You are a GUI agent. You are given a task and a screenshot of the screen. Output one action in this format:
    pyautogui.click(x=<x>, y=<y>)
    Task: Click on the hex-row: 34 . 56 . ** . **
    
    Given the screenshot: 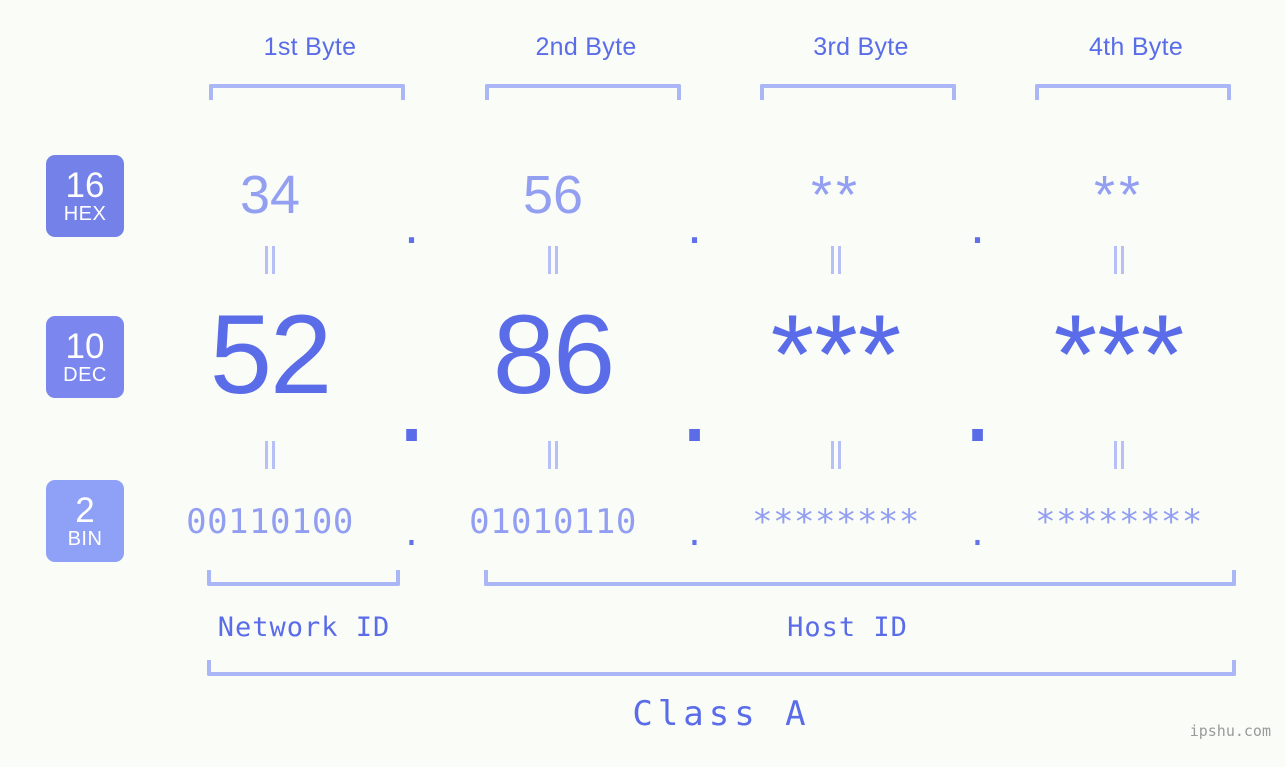 What is the action you would take?
    pyautogui.click(x=717, y=200)
    